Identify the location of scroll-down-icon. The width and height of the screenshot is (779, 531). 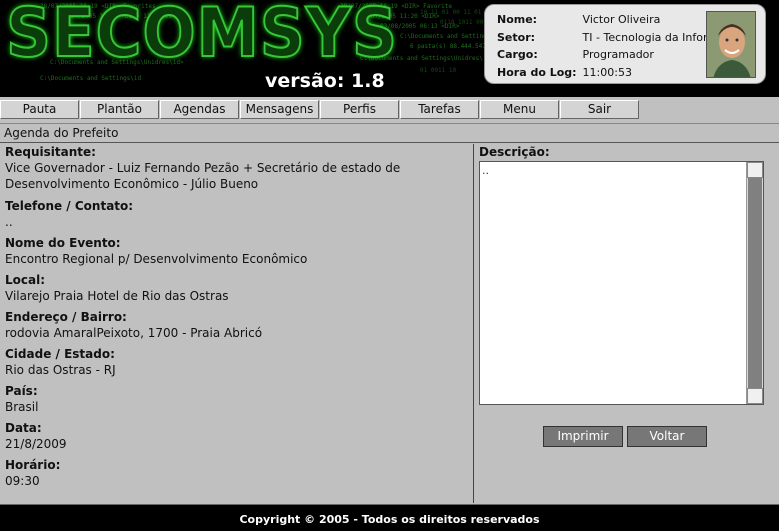
(755, 396).